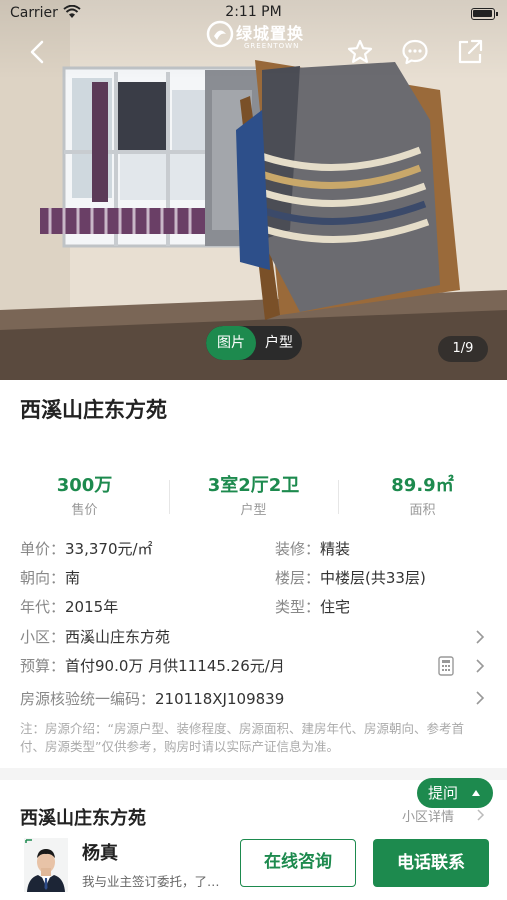 The width and height of the screenshot is (507, 900). I want to click on contact-bar: 杨真 我与业主签订委托，了… 在线咨询 电话联系, so click(253, 864).